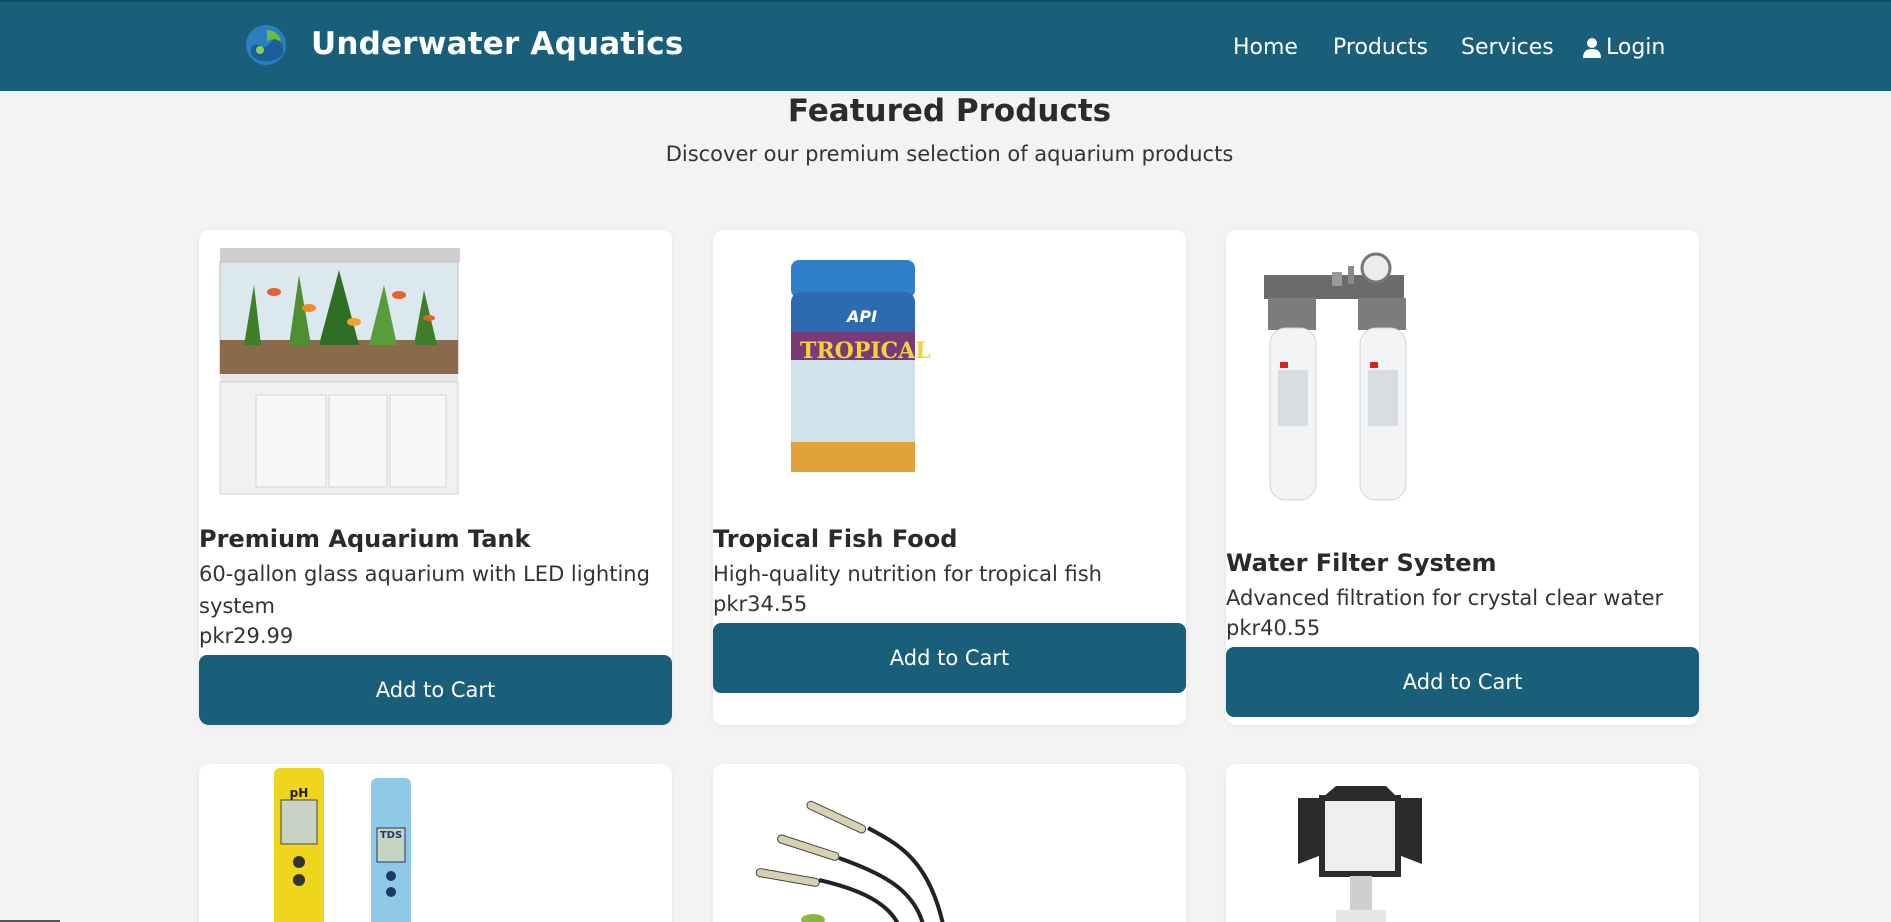 The image size is (1891, 922). Describe the element at coordinates (1360, 854) in the screenshot. I see `led-panel-light-image` at that location.